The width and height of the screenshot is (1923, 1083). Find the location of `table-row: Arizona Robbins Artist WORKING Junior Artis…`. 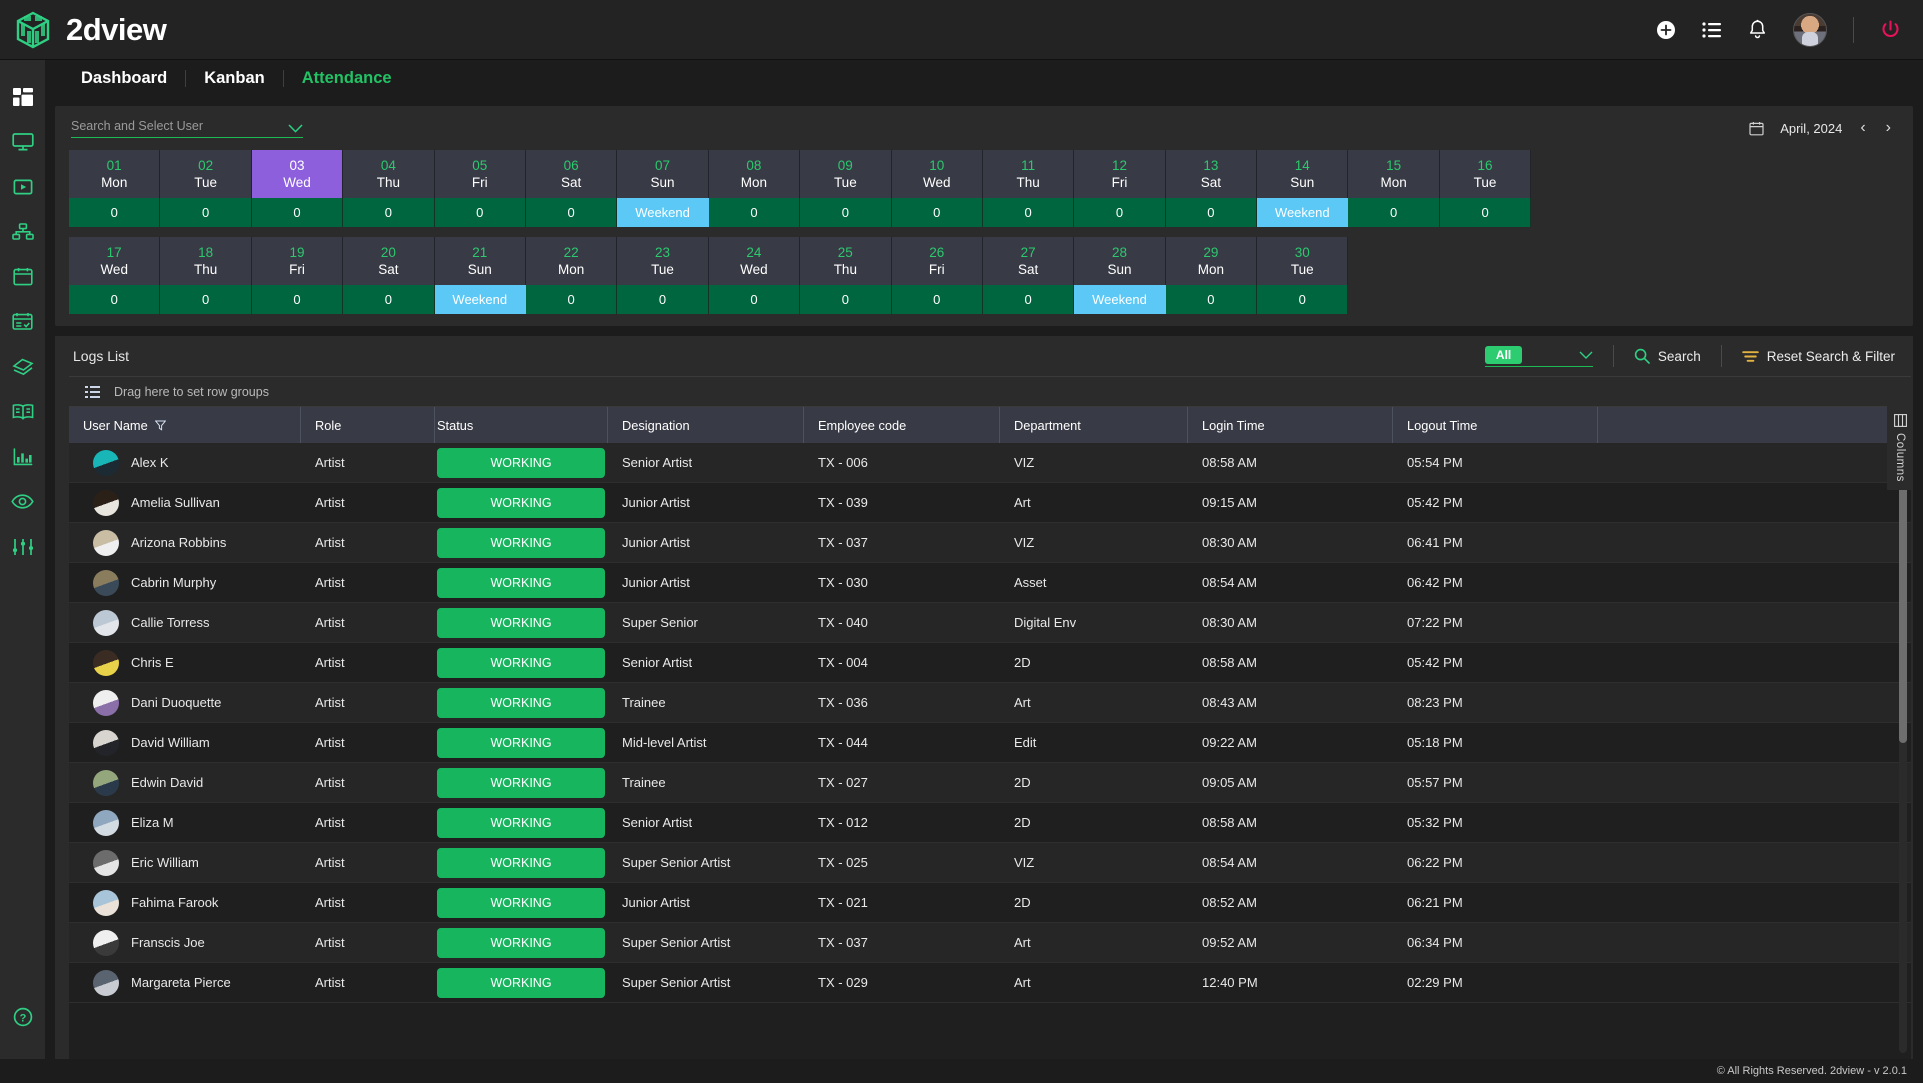

table-row: Arizona Robbins Artist WORKING Junior Artis… is located at coordinates (990, 543).